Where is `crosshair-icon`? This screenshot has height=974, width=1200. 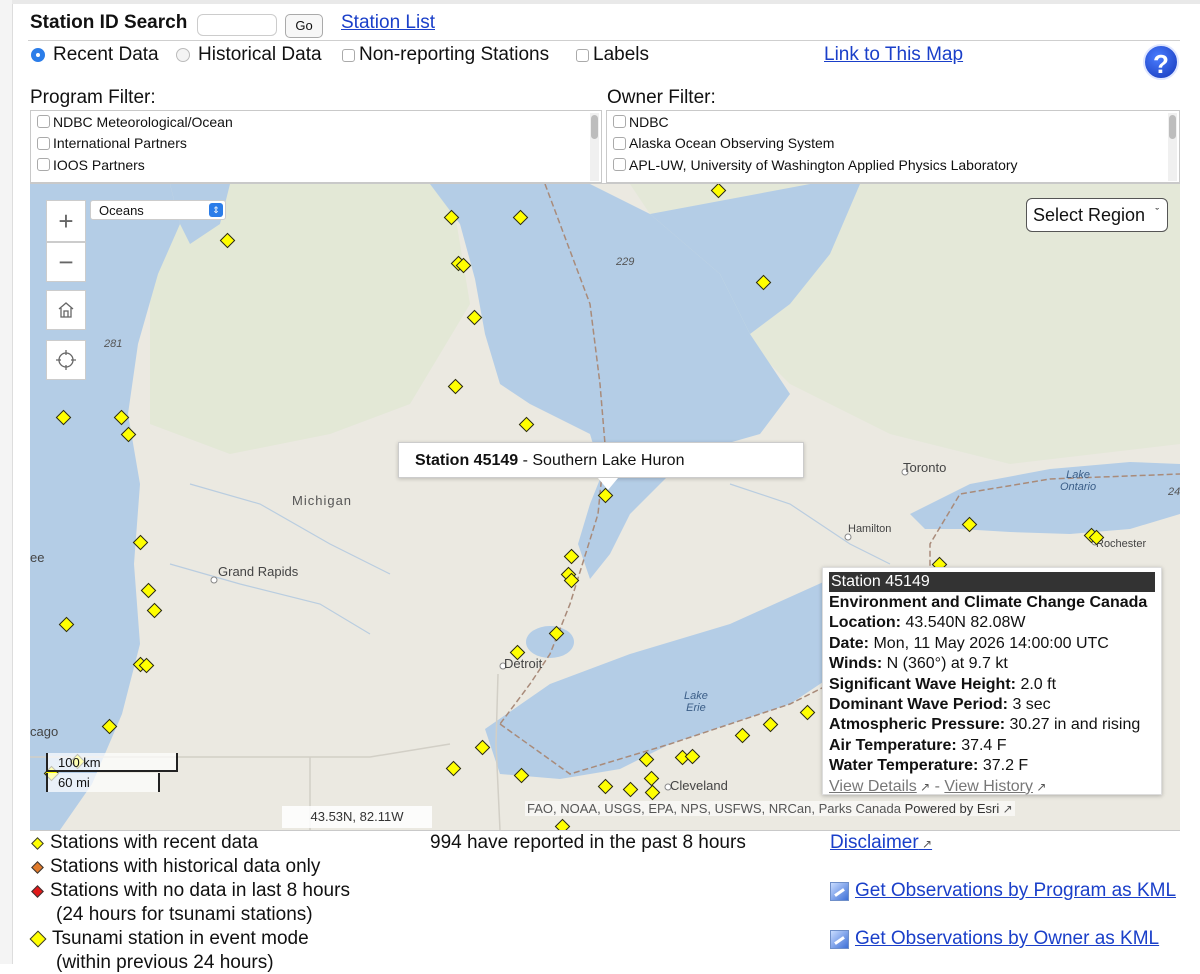 crosshair-icon is located at coordinates (66, 360).